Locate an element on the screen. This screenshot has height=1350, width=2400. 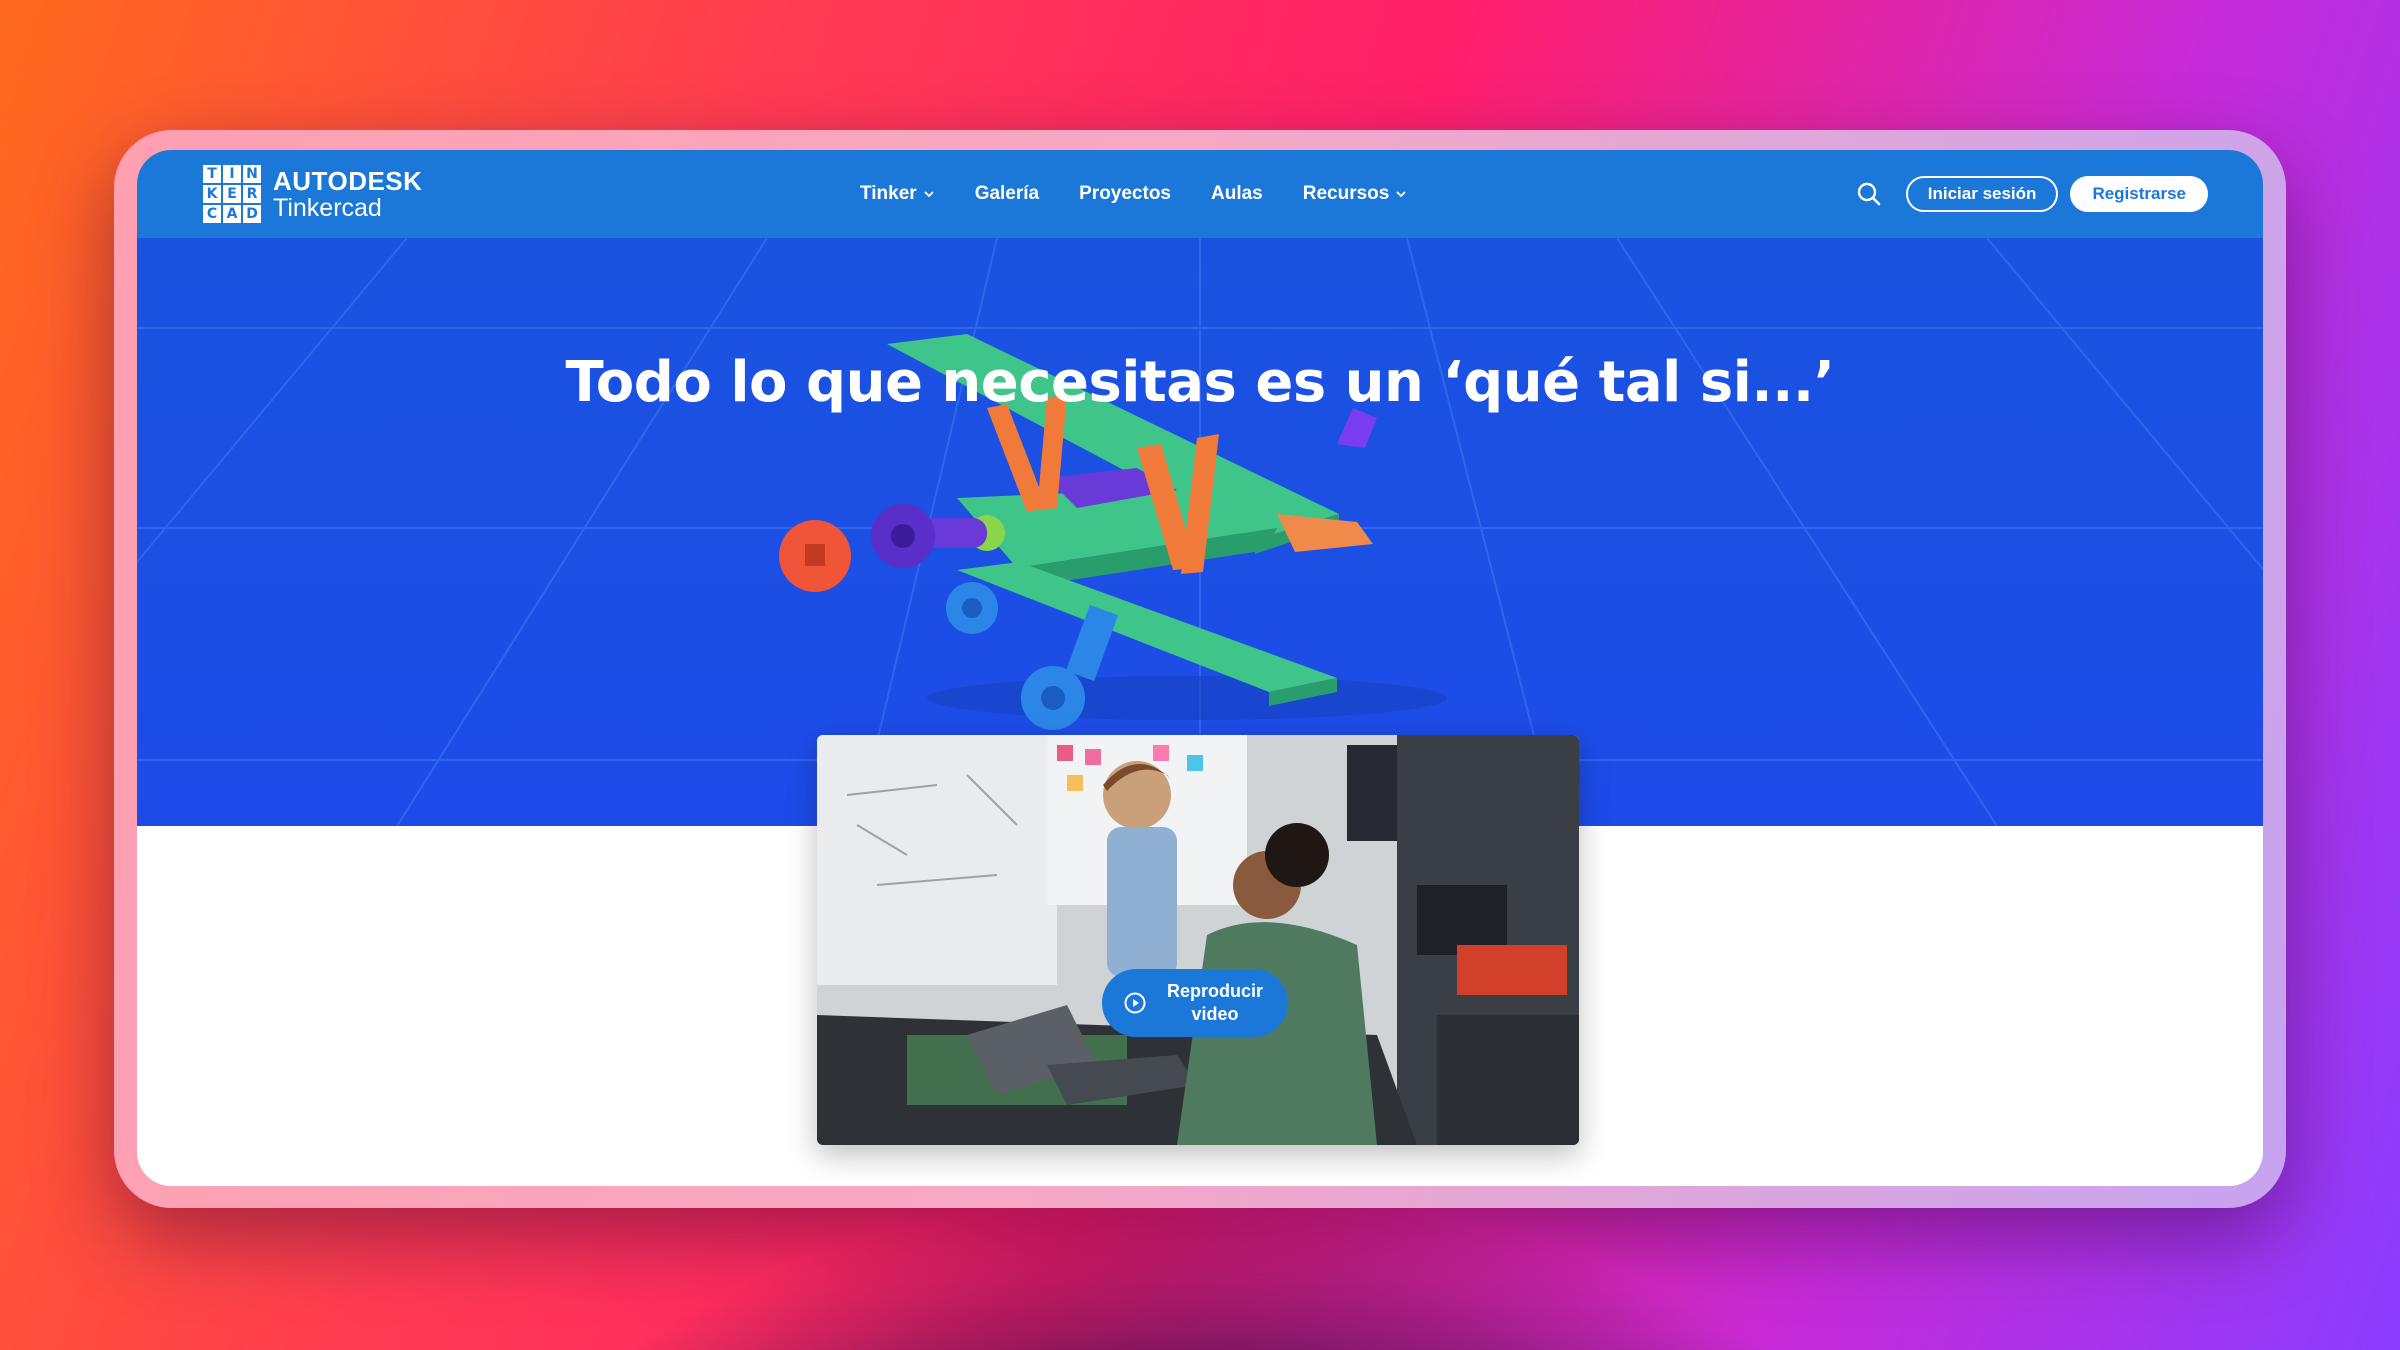
classroom-photo is located at coordinates (1198, 940).